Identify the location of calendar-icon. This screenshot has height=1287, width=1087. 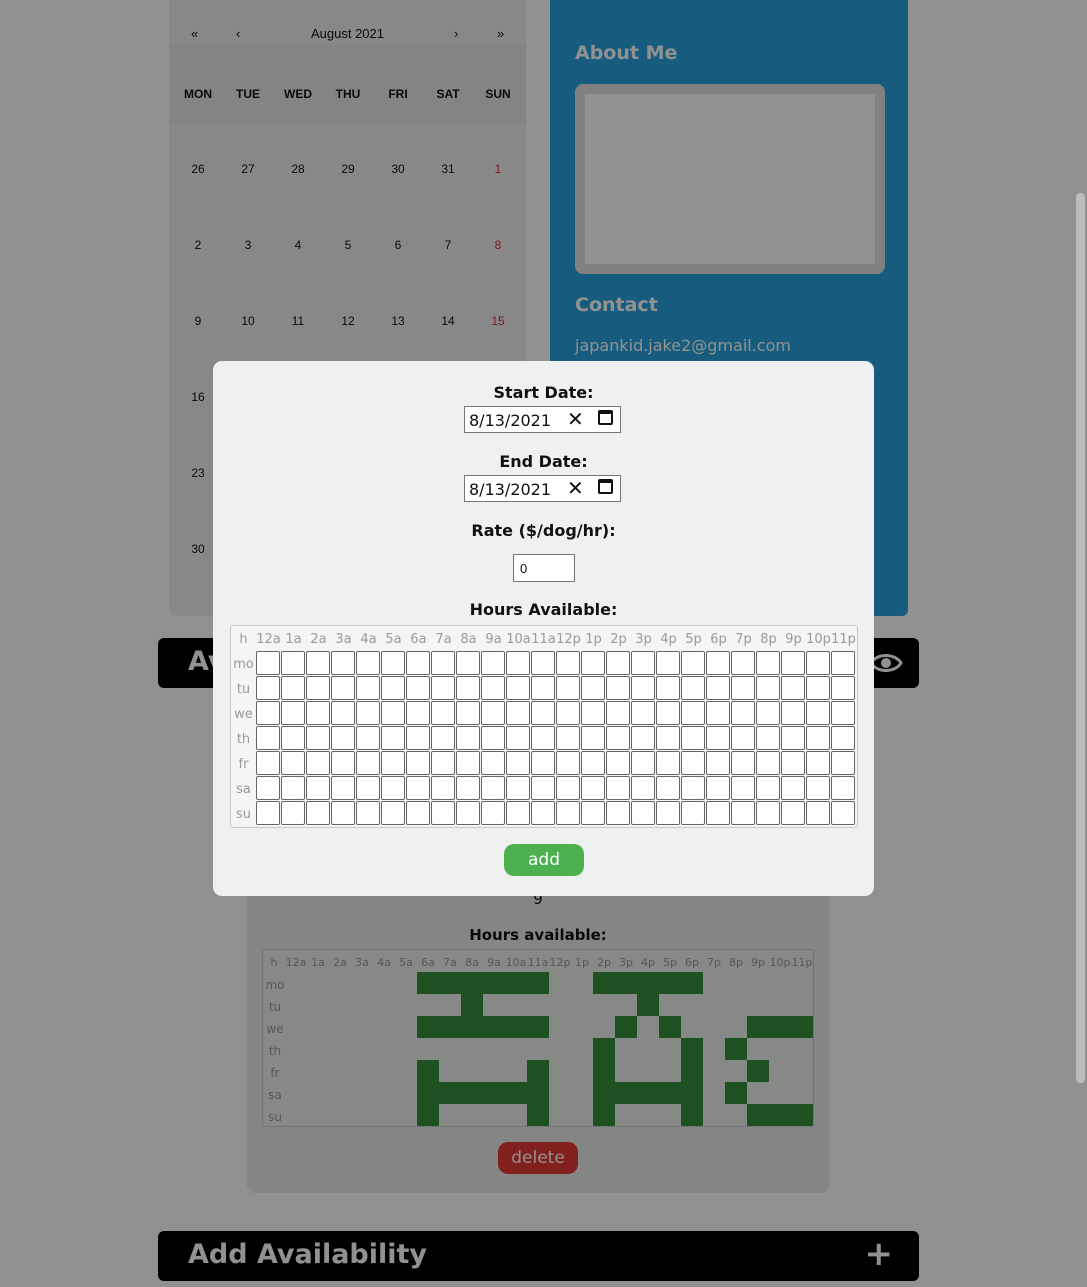
(605, 486).